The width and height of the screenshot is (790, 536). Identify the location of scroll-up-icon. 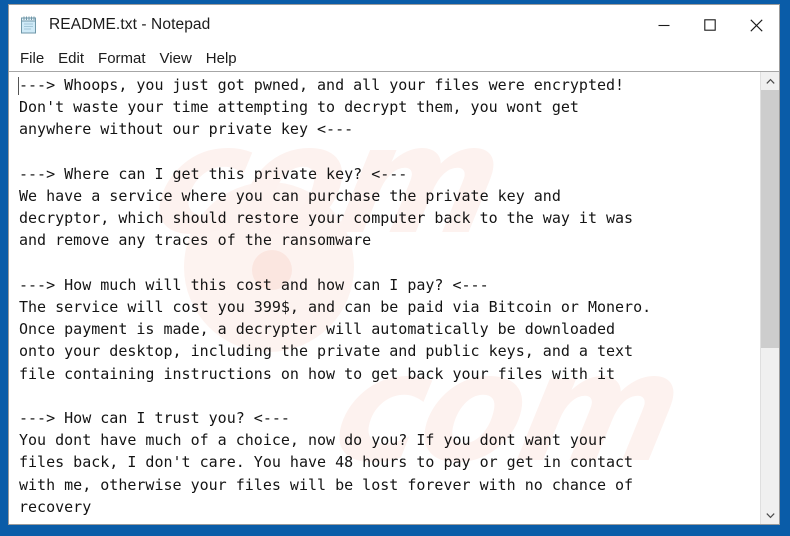
(770, 81).